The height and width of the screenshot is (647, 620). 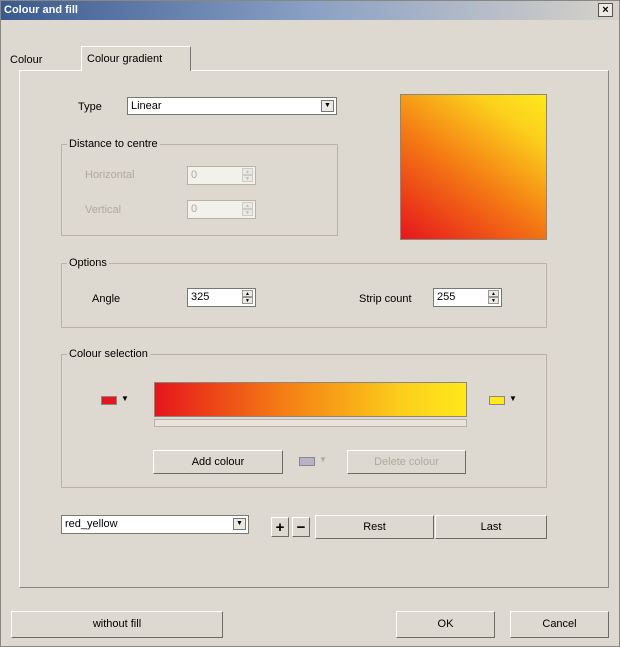 What do you see at coordinates (106, 299) in the screenshot?
I see `angle-label: Angle` at bounding box center [106, 299].